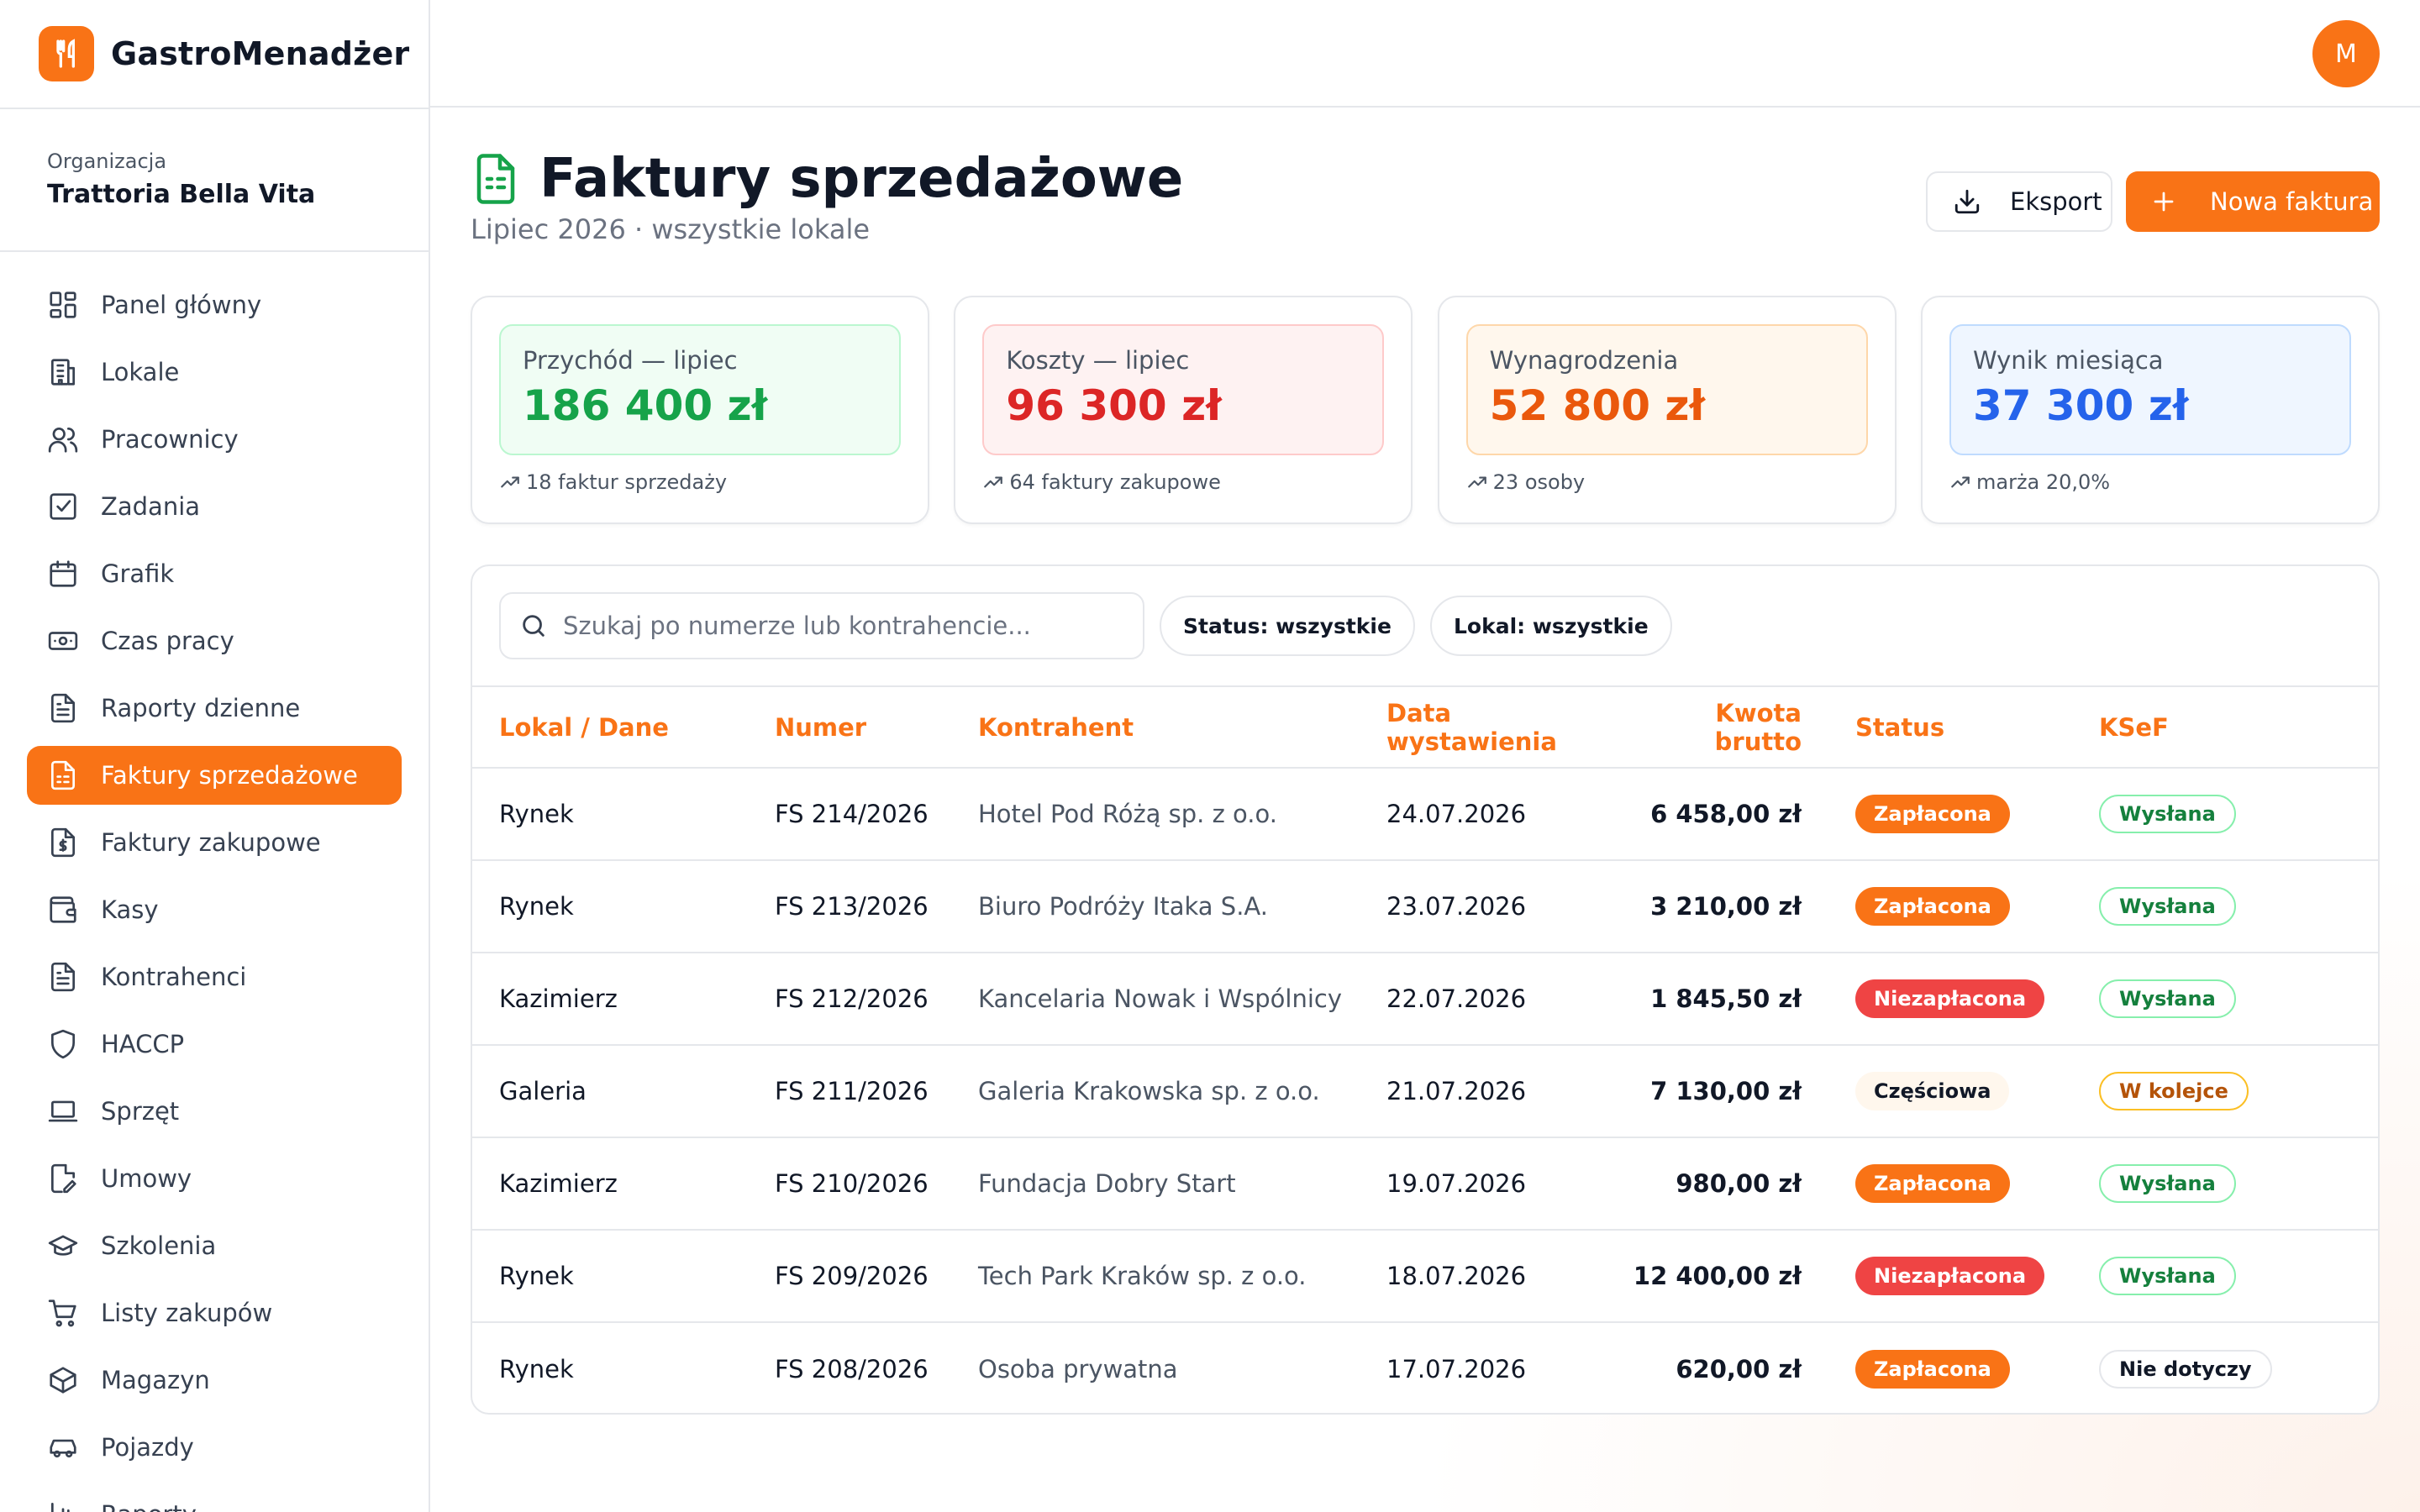 This screenshot has height=1512, width=2420. I want to click on trend-up-icon, so click(510, 482).